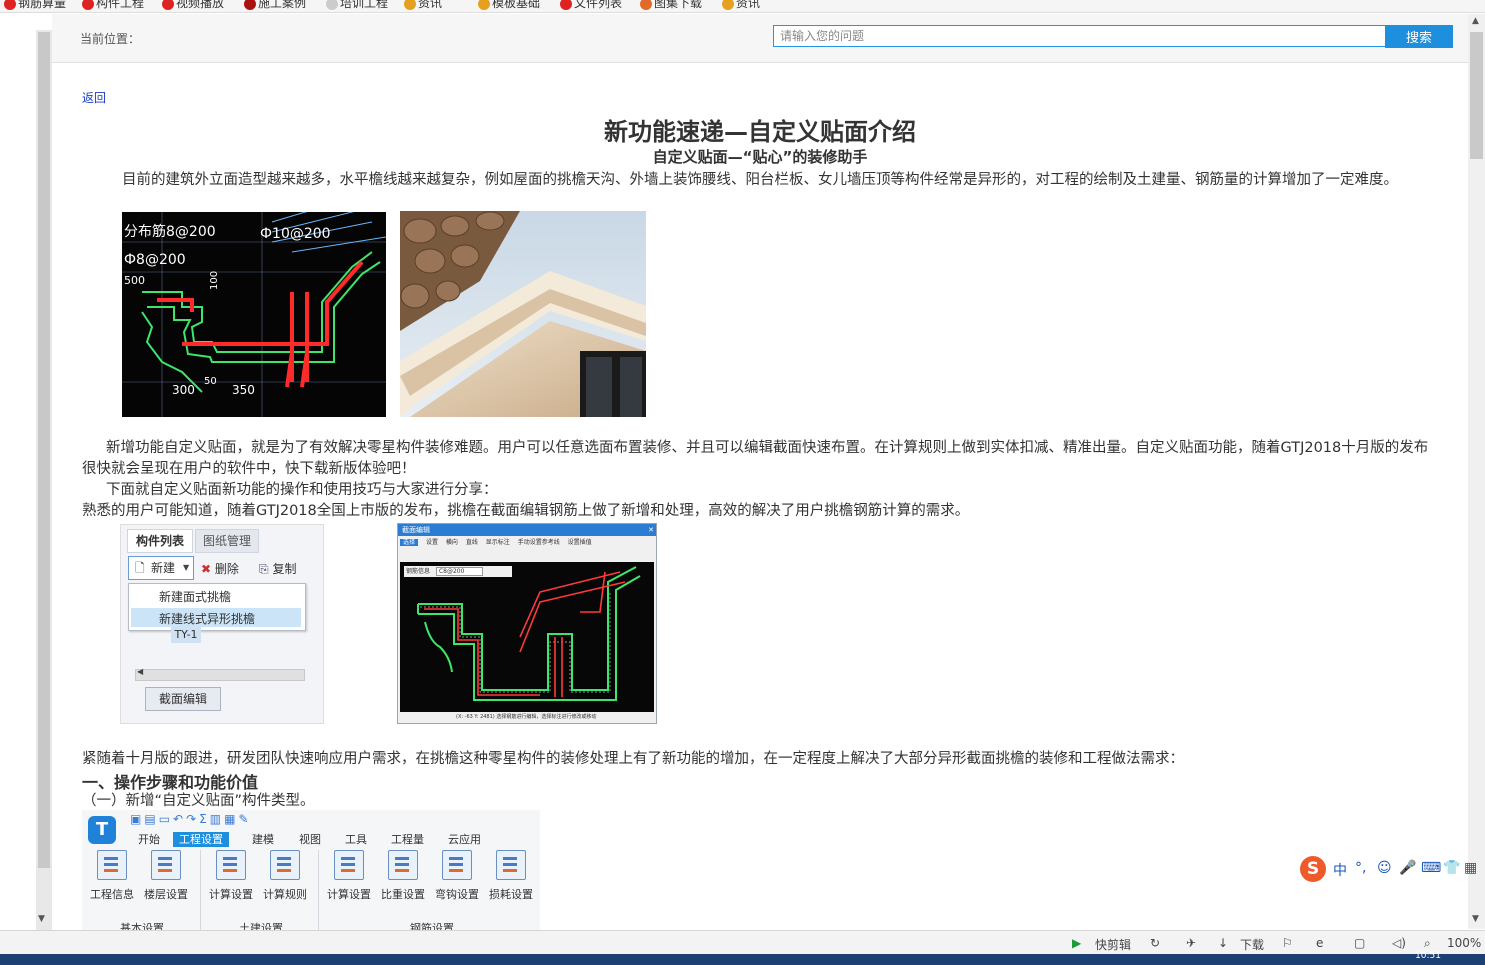 Image resolution: width=1485 pixels, height=965 pixels. What do you see at coordinates (231, 819) in the screenshot?
I see `view-icon: ▦` at bounding box center [231, 819].